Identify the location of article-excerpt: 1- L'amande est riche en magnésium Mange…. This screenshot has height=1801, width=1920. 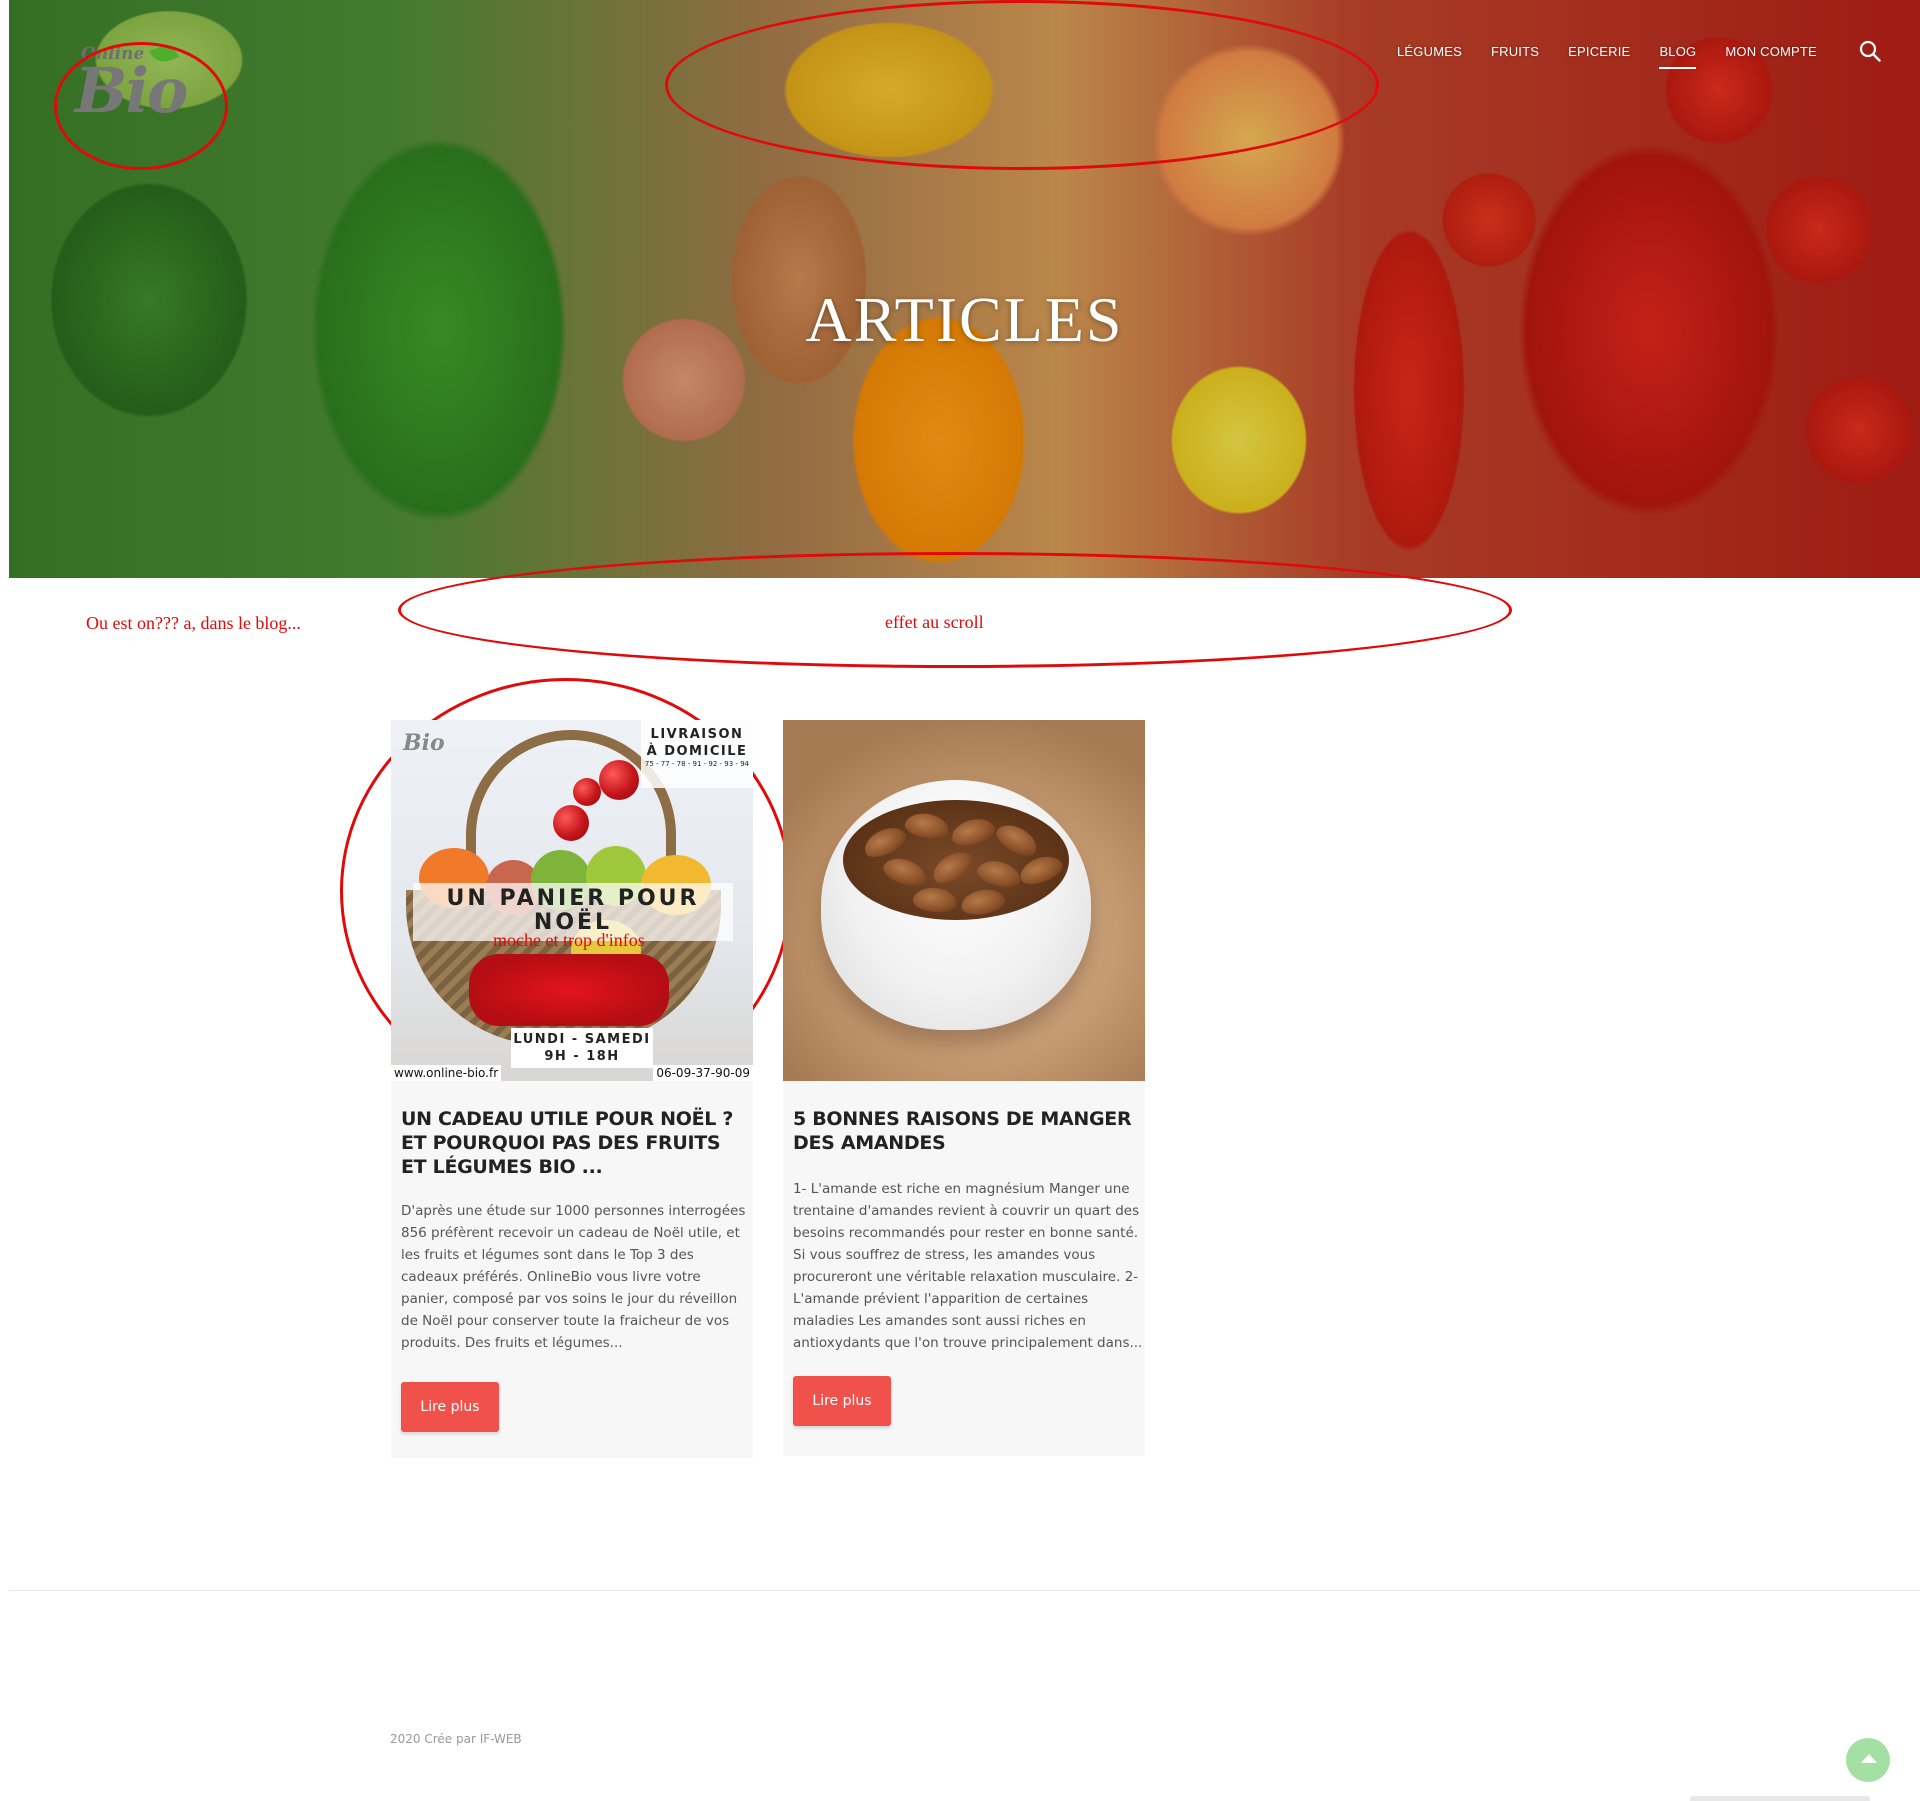
(968, 1266).